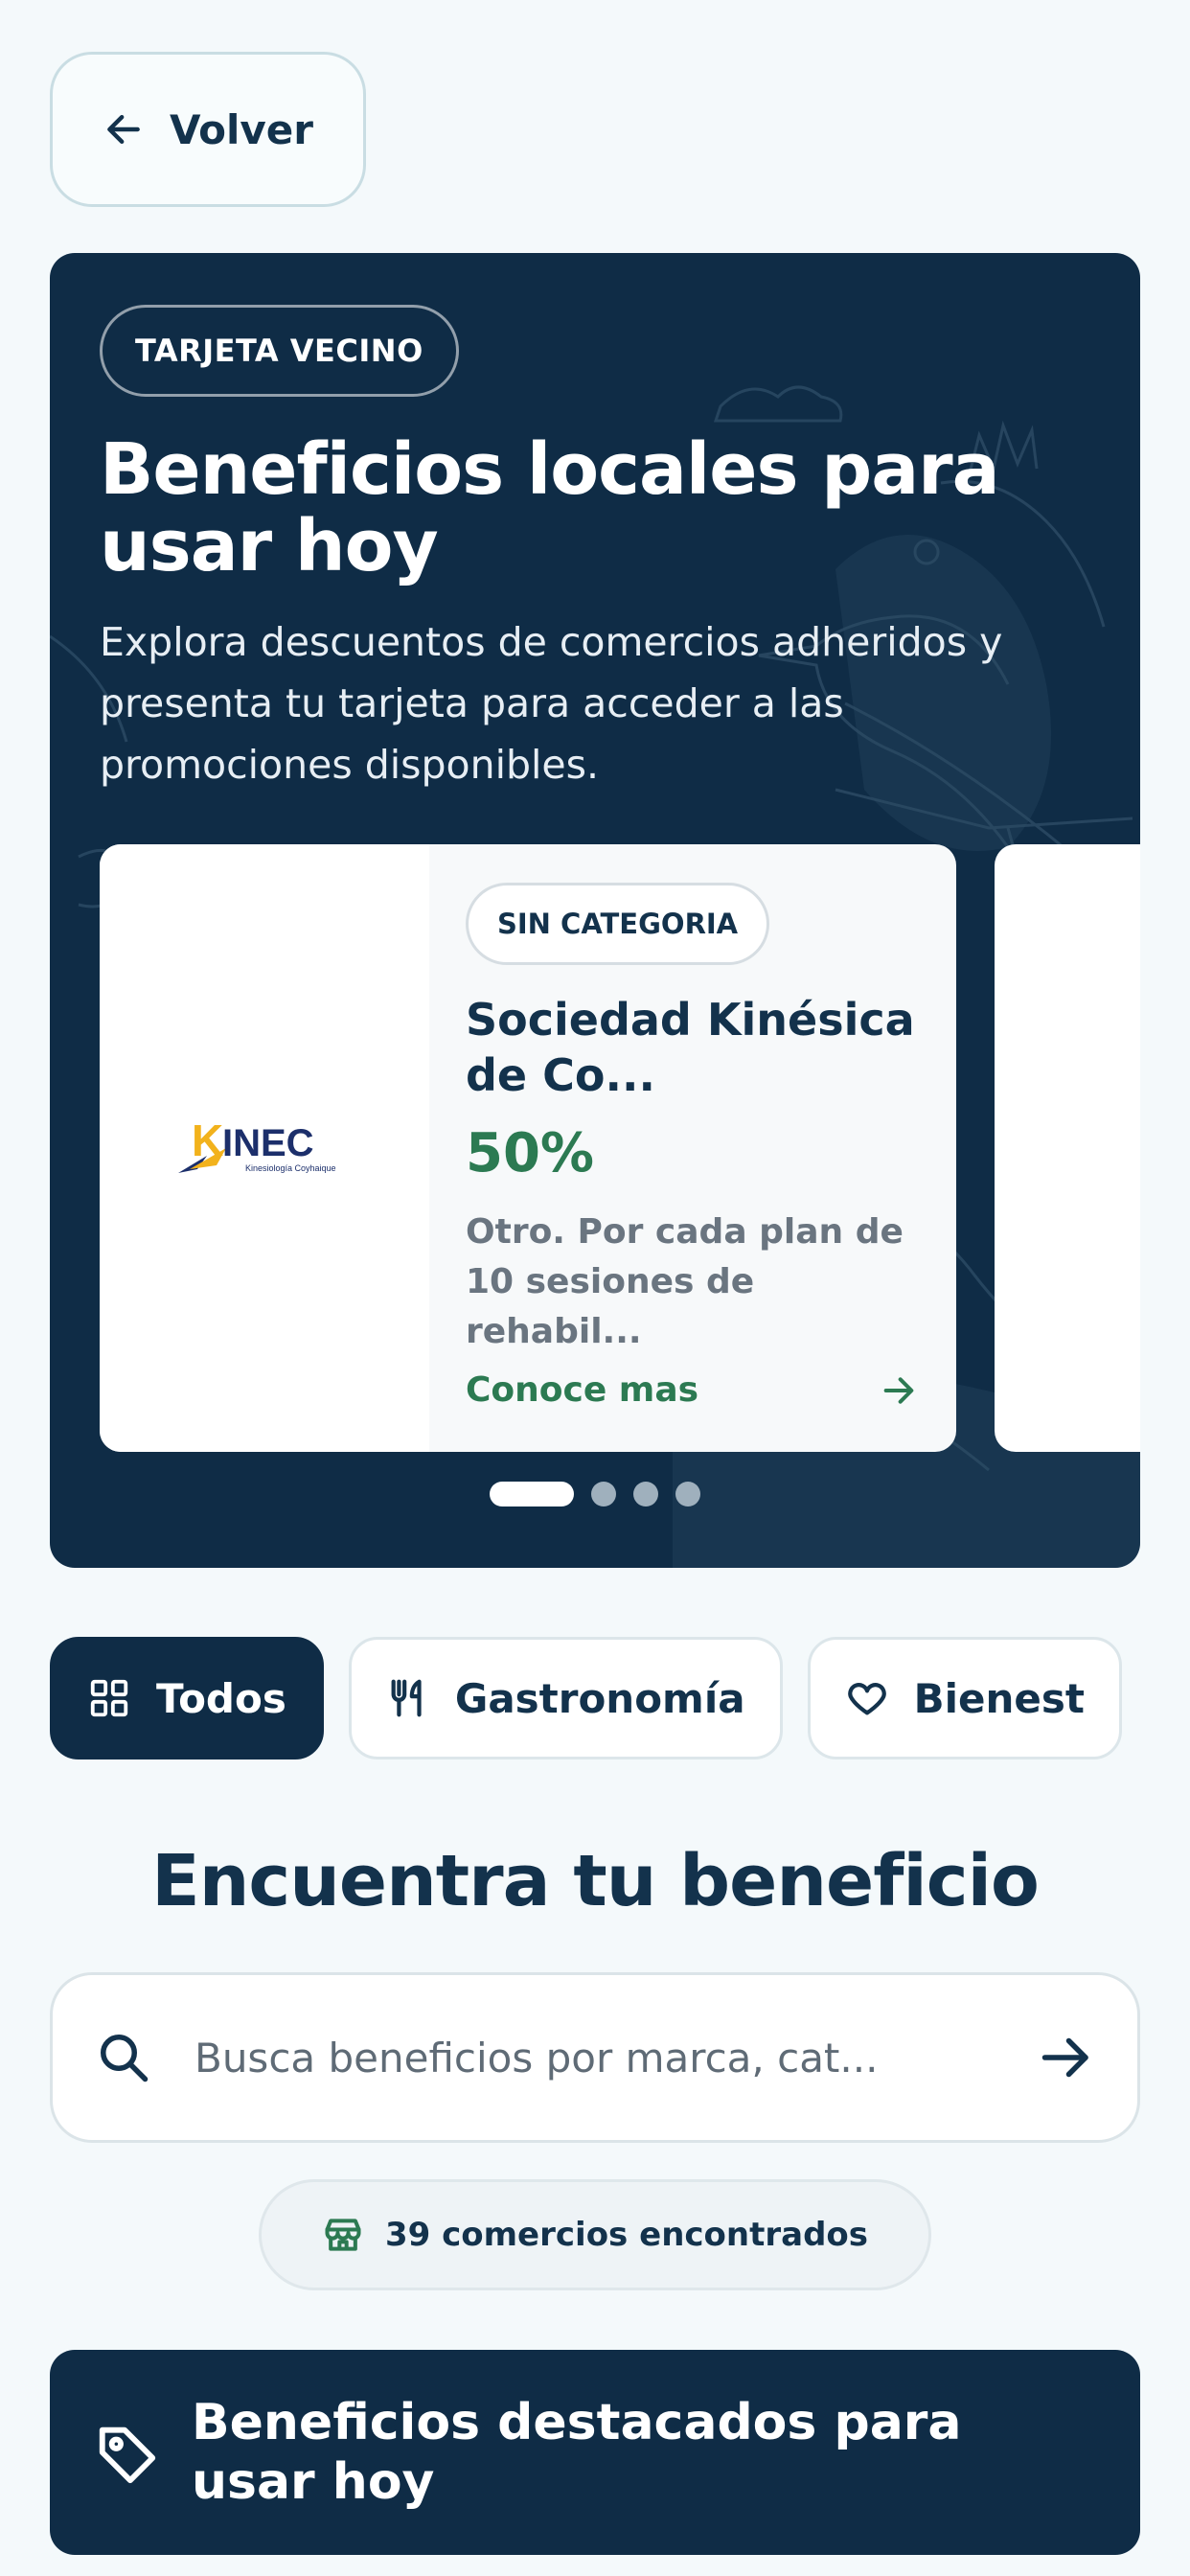 The width and height of the screenshot is (1190, 2576). I want to click on discount-value: 50%, so click(530, 1153).